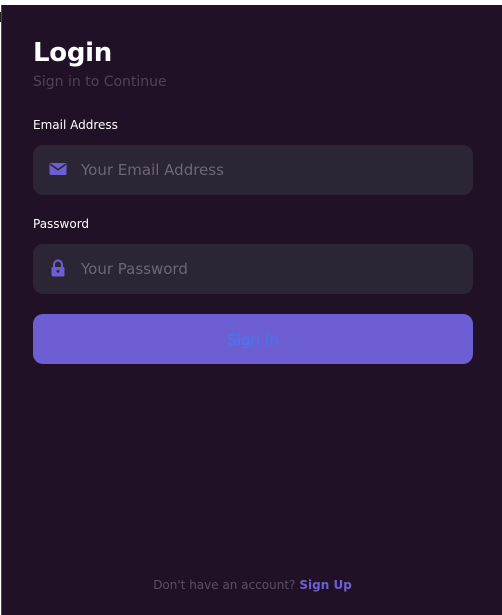 This screenshot has height=615, width=502. Describe the element at coordinates (75, 125) in the screenshot. I see `email-label: Email Address` at that location.